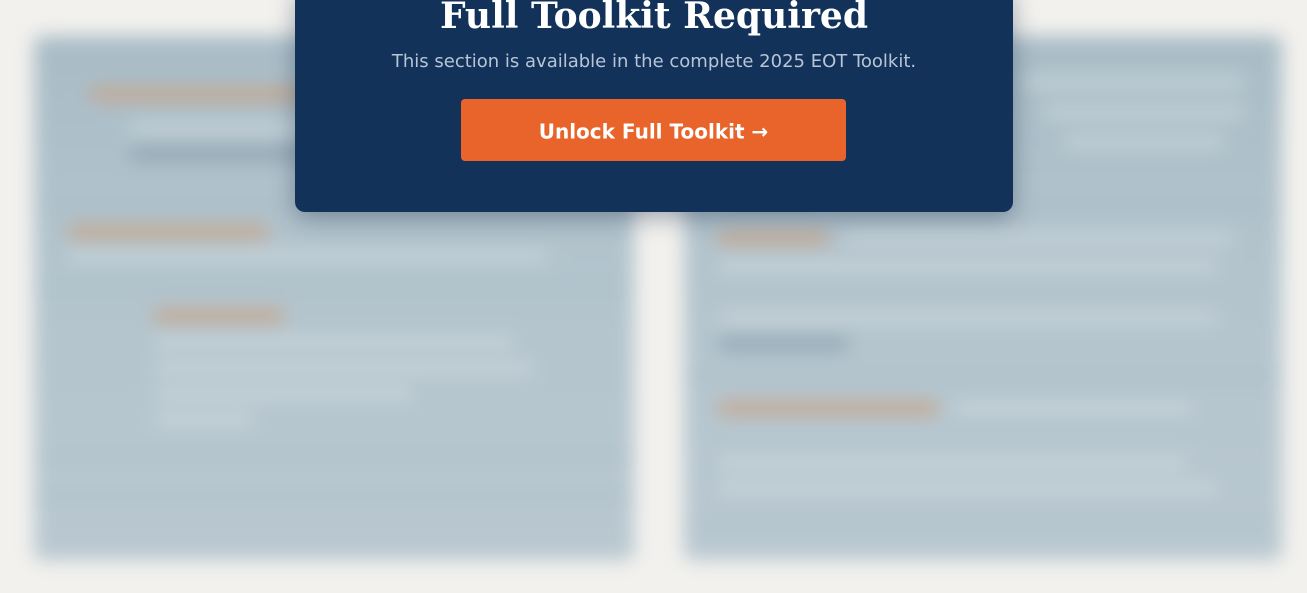 Image resolution: width=1307 pixels, height=593 pixels. I want to click on arrow-right-icon: →, so click(760, 131).